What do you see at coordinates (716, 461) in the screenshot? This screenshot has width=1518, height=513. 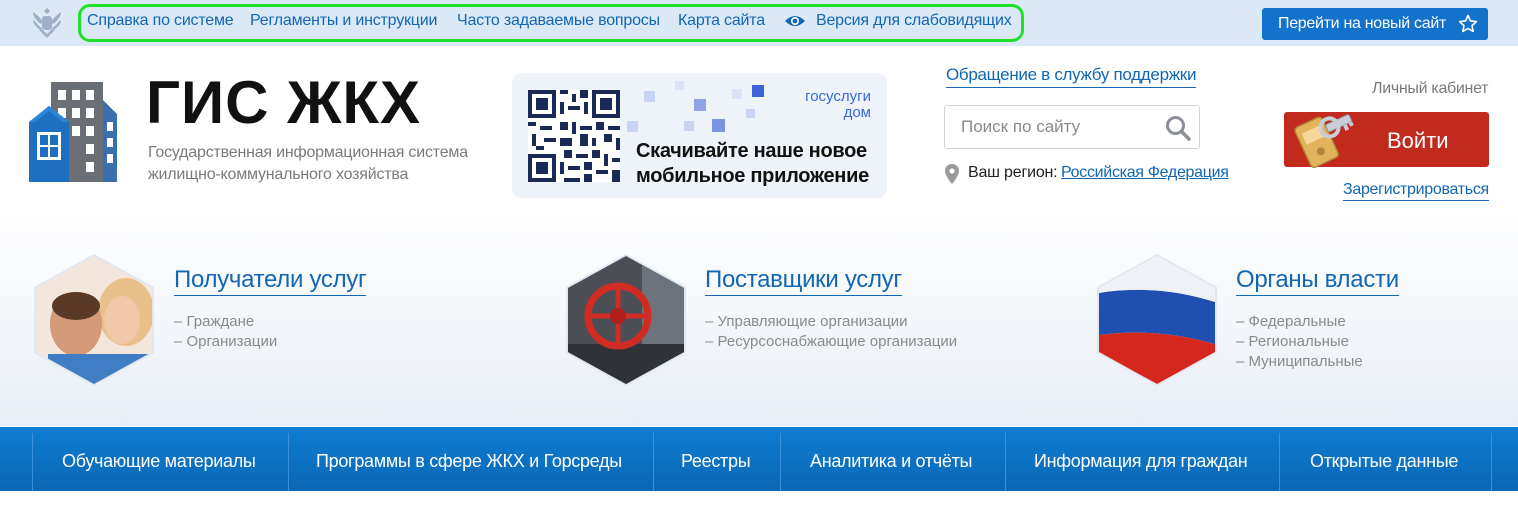 I see `nav-label: Реестры` at bounding box center [716, 461].